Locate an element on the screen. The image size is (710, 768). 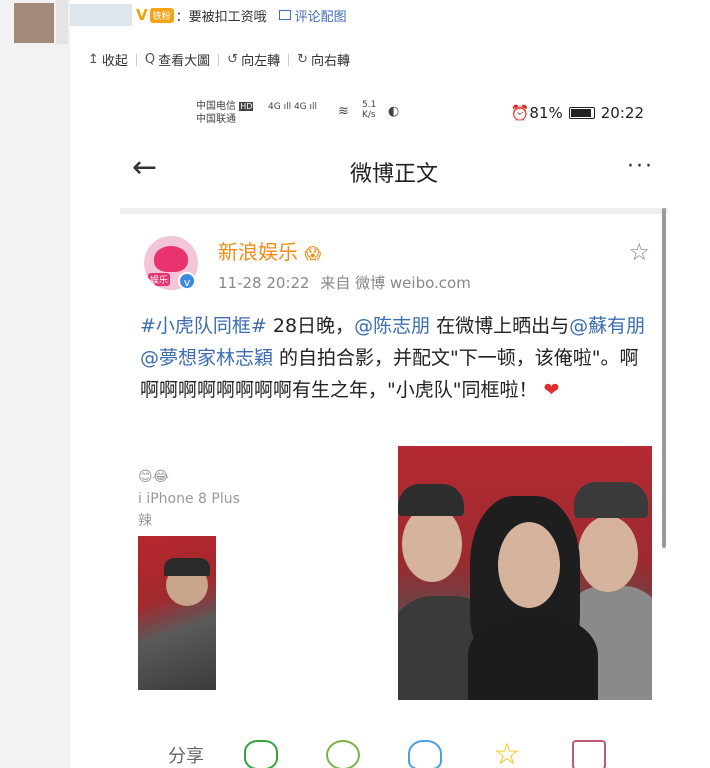
view-large-label: 查看大圖 is located at coordinates (184, 61).